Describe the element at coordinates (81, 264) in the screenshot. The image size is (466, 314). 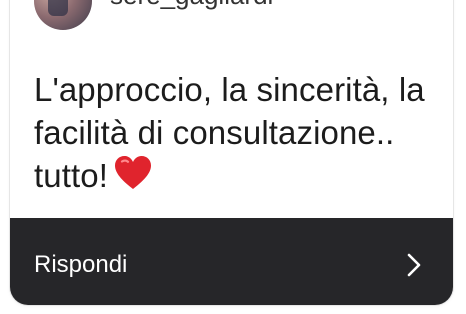
I see `reply-label: Rispondi` at that location.